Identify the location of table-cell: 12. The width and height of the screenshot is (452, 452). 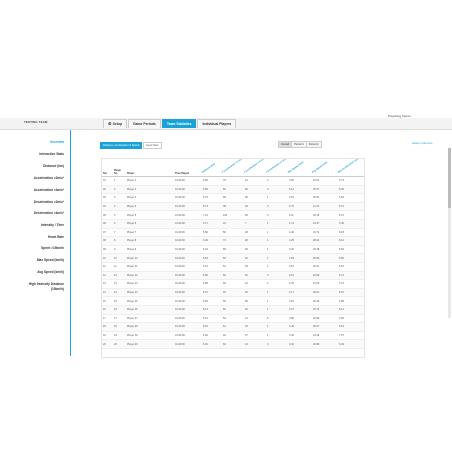
(107, 276).